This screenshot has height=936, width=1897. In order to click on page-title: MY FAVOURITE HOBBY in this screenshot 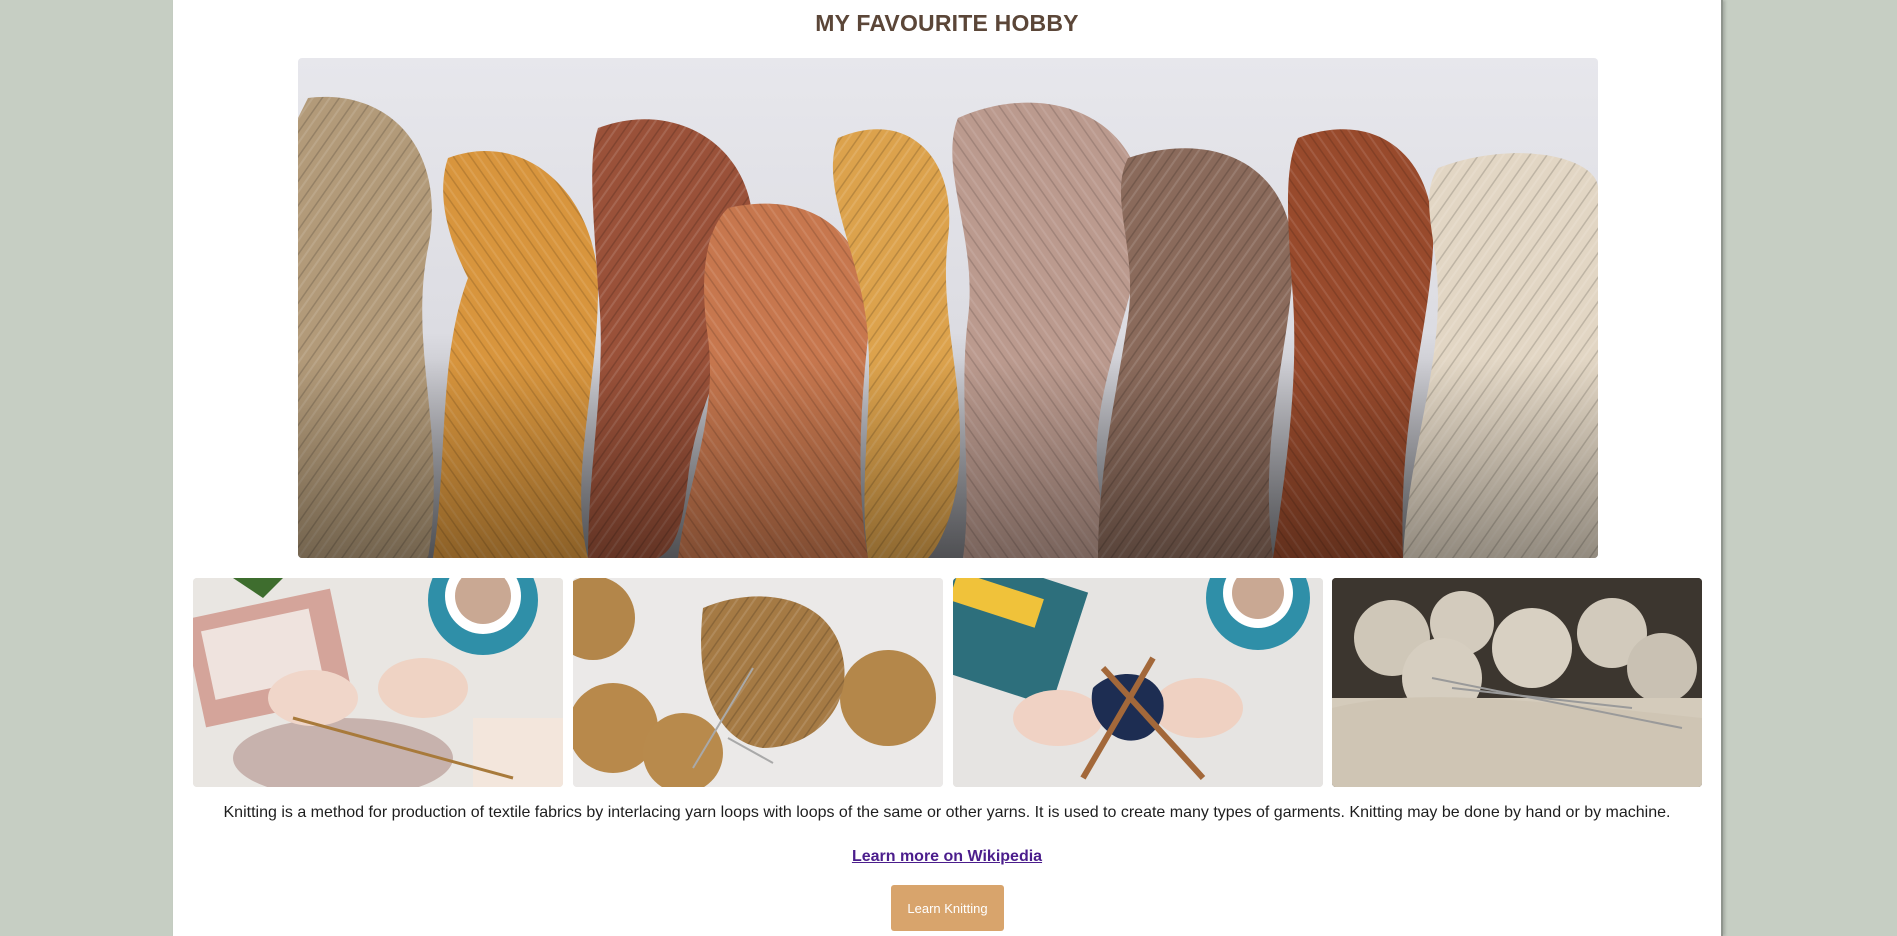, I will do `click(947, 23)`.